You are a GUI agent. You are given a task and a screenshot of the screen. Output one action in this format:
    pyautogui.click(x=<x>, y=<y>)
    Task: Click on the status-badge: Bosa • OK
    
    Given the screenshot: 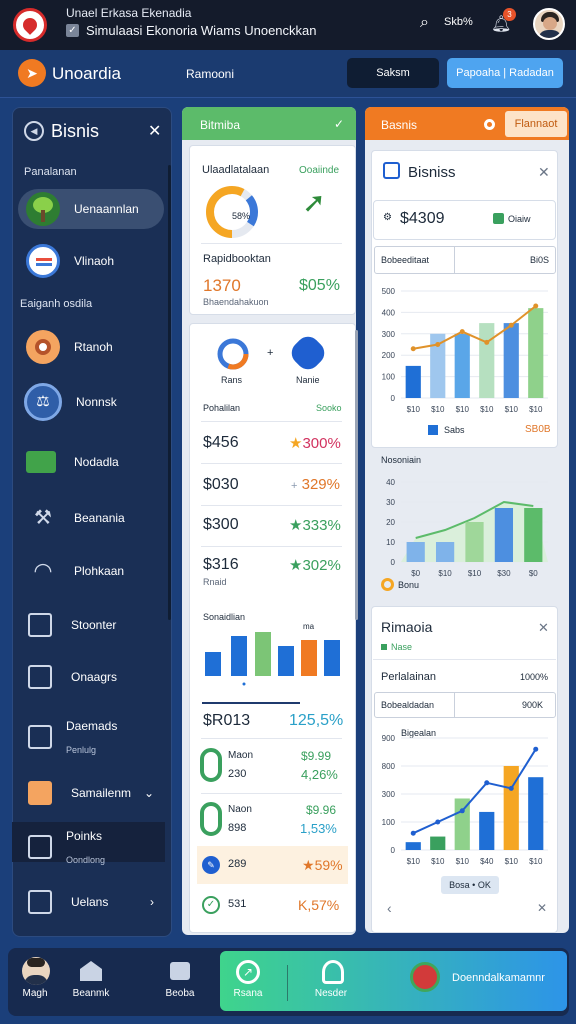 What is the action you would take?
    pyautogui.click(x=470, y=885)
    